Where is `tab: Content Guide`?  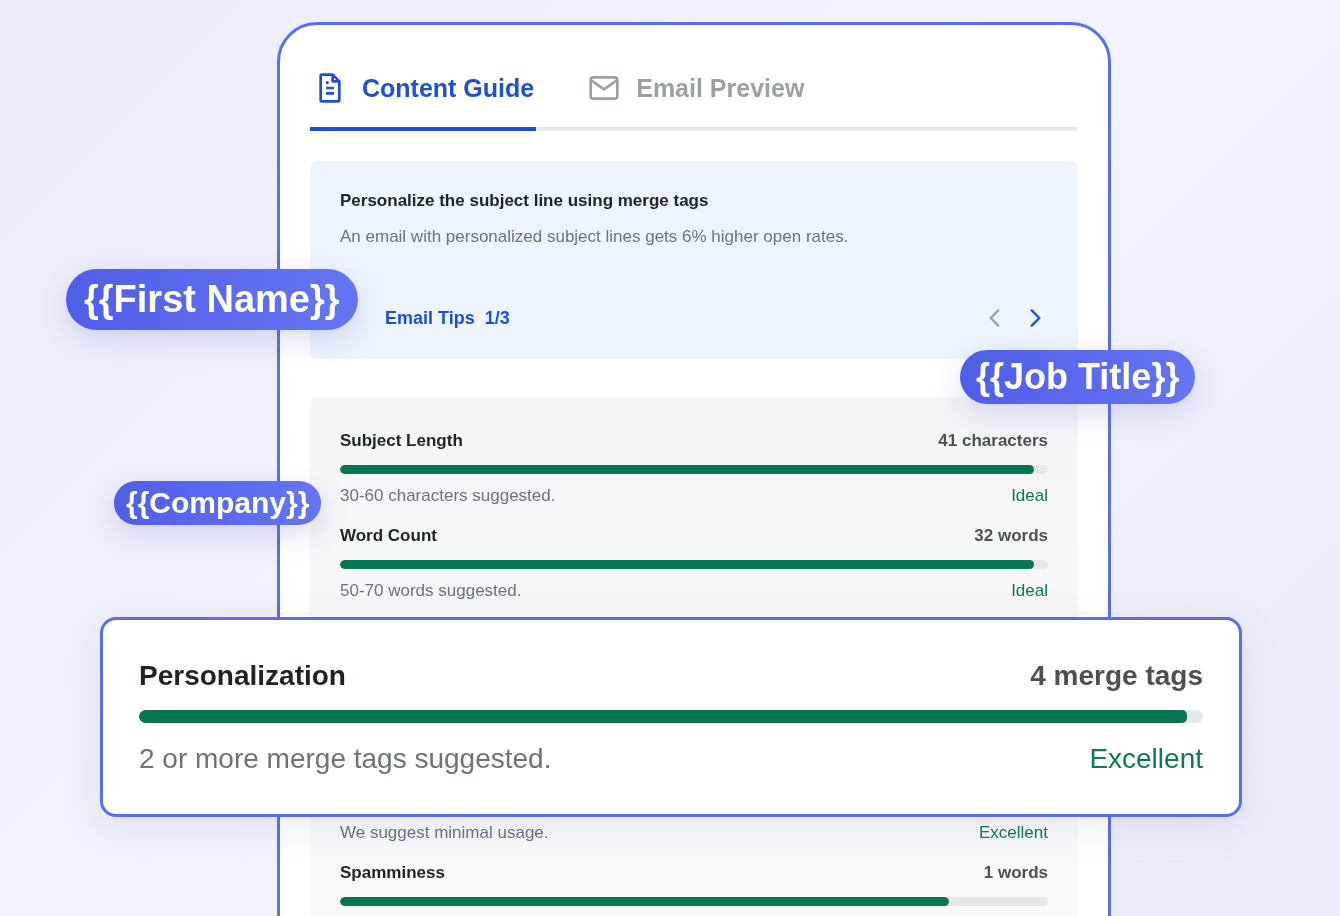 tab: Content Guide is located at coordinates (423, 98).